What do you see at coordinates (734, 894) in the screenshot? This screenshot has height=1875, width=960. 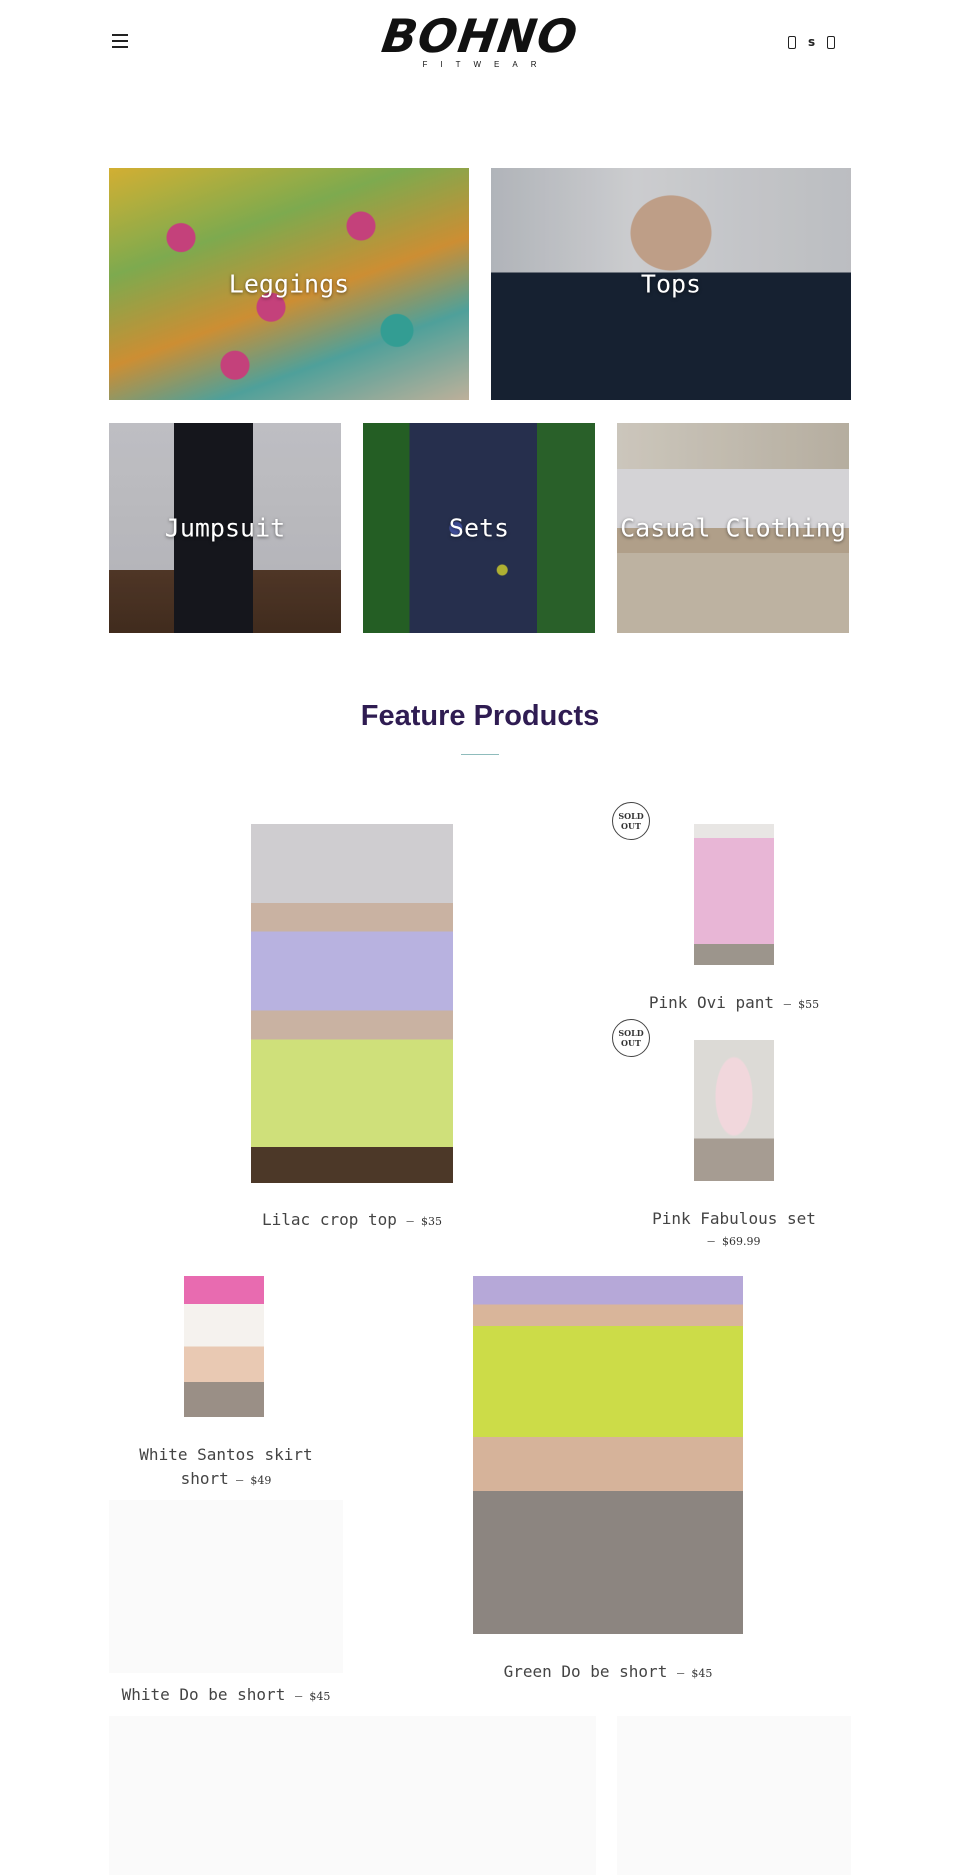 I see `product-image-pink-ovi-pant` at bounding box center [734, 894].